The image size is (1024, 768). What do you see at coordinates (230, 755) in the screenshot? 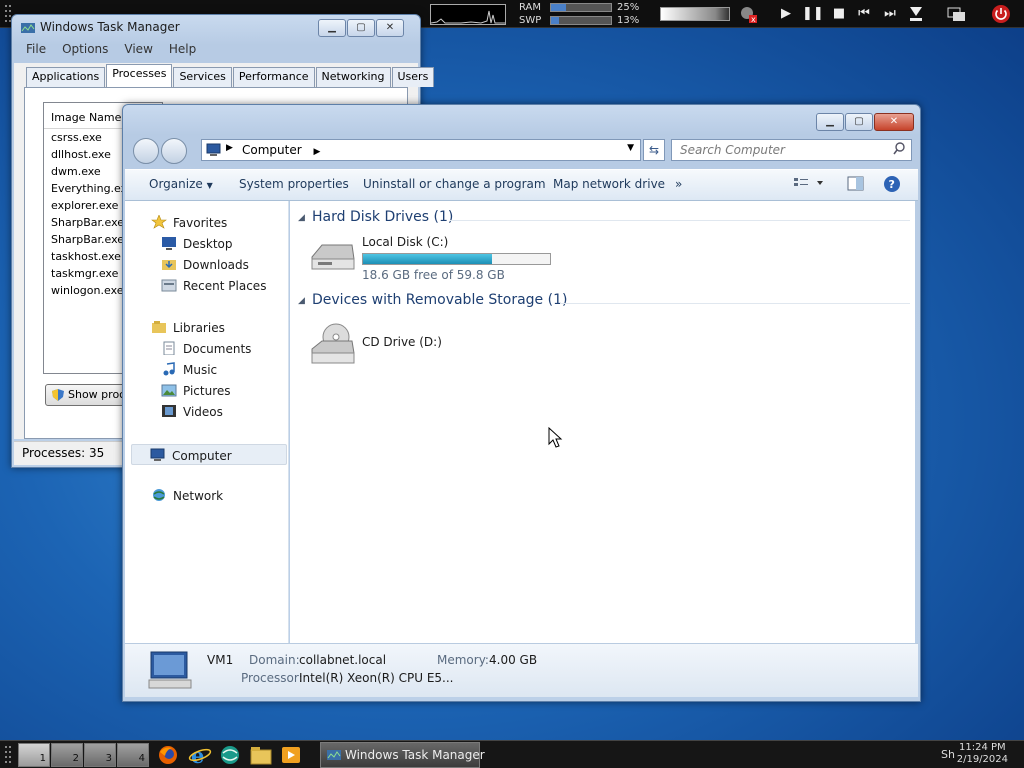
I see `network-app-icon` at bounding box center [230, 755].